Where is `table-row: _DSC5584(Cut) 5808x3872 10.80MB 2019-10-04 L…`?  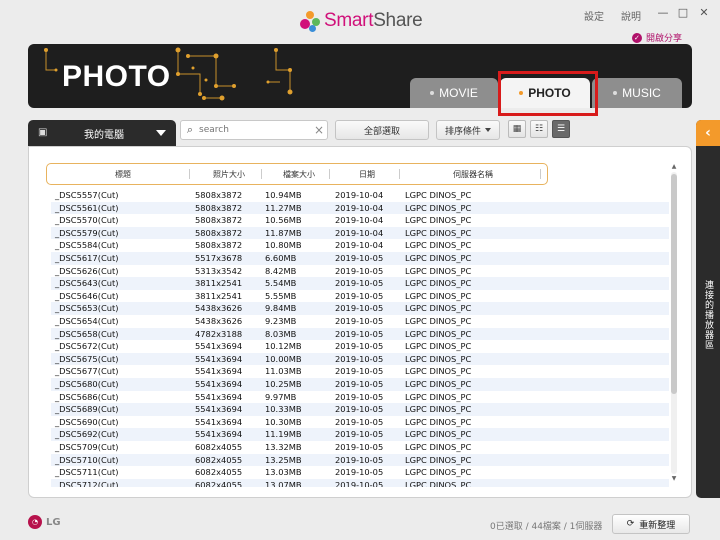 table-row: _DSC5584(Cut) 5808x3872 10.80MB 2019-10-04 L… is located at coordinates (360, 245).